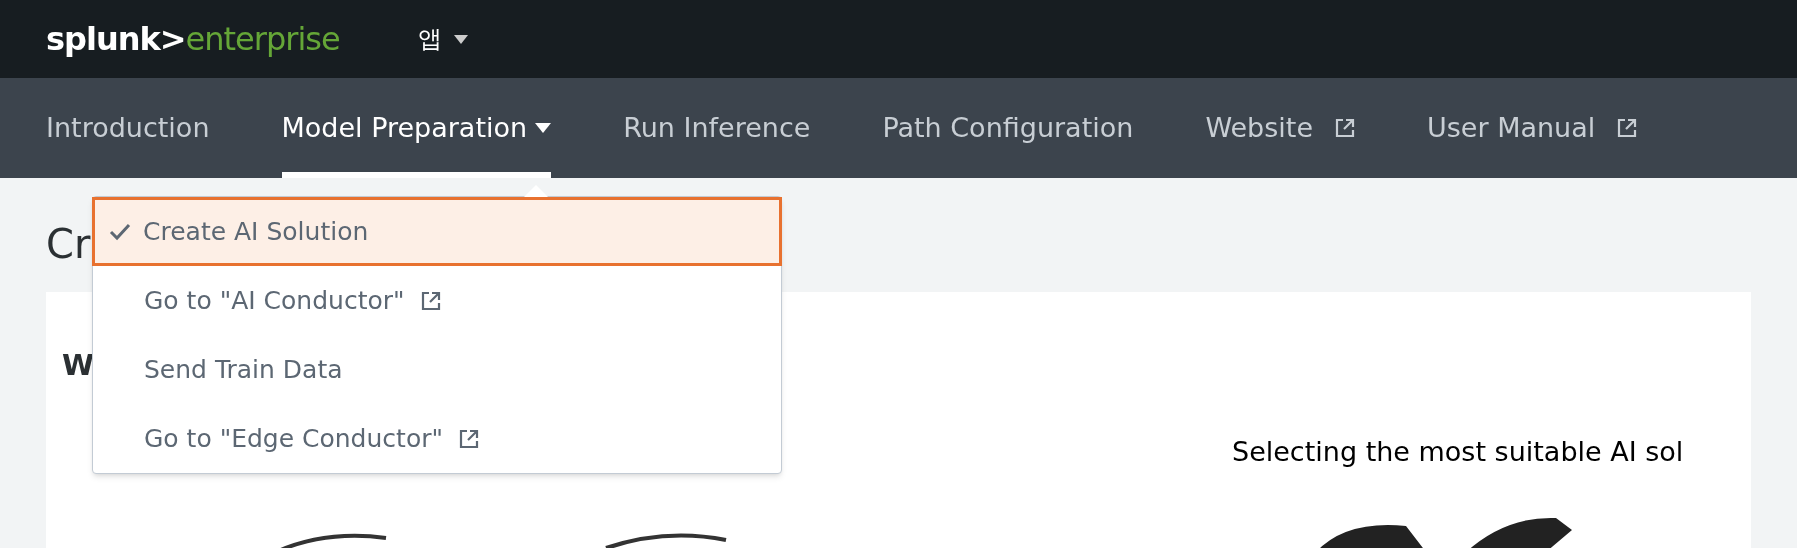 The width and height of the screenshot is (1797, 548). Describe the element at coordinates (68, 244) in the screenshot. I see `page-title: Cr` at that location.